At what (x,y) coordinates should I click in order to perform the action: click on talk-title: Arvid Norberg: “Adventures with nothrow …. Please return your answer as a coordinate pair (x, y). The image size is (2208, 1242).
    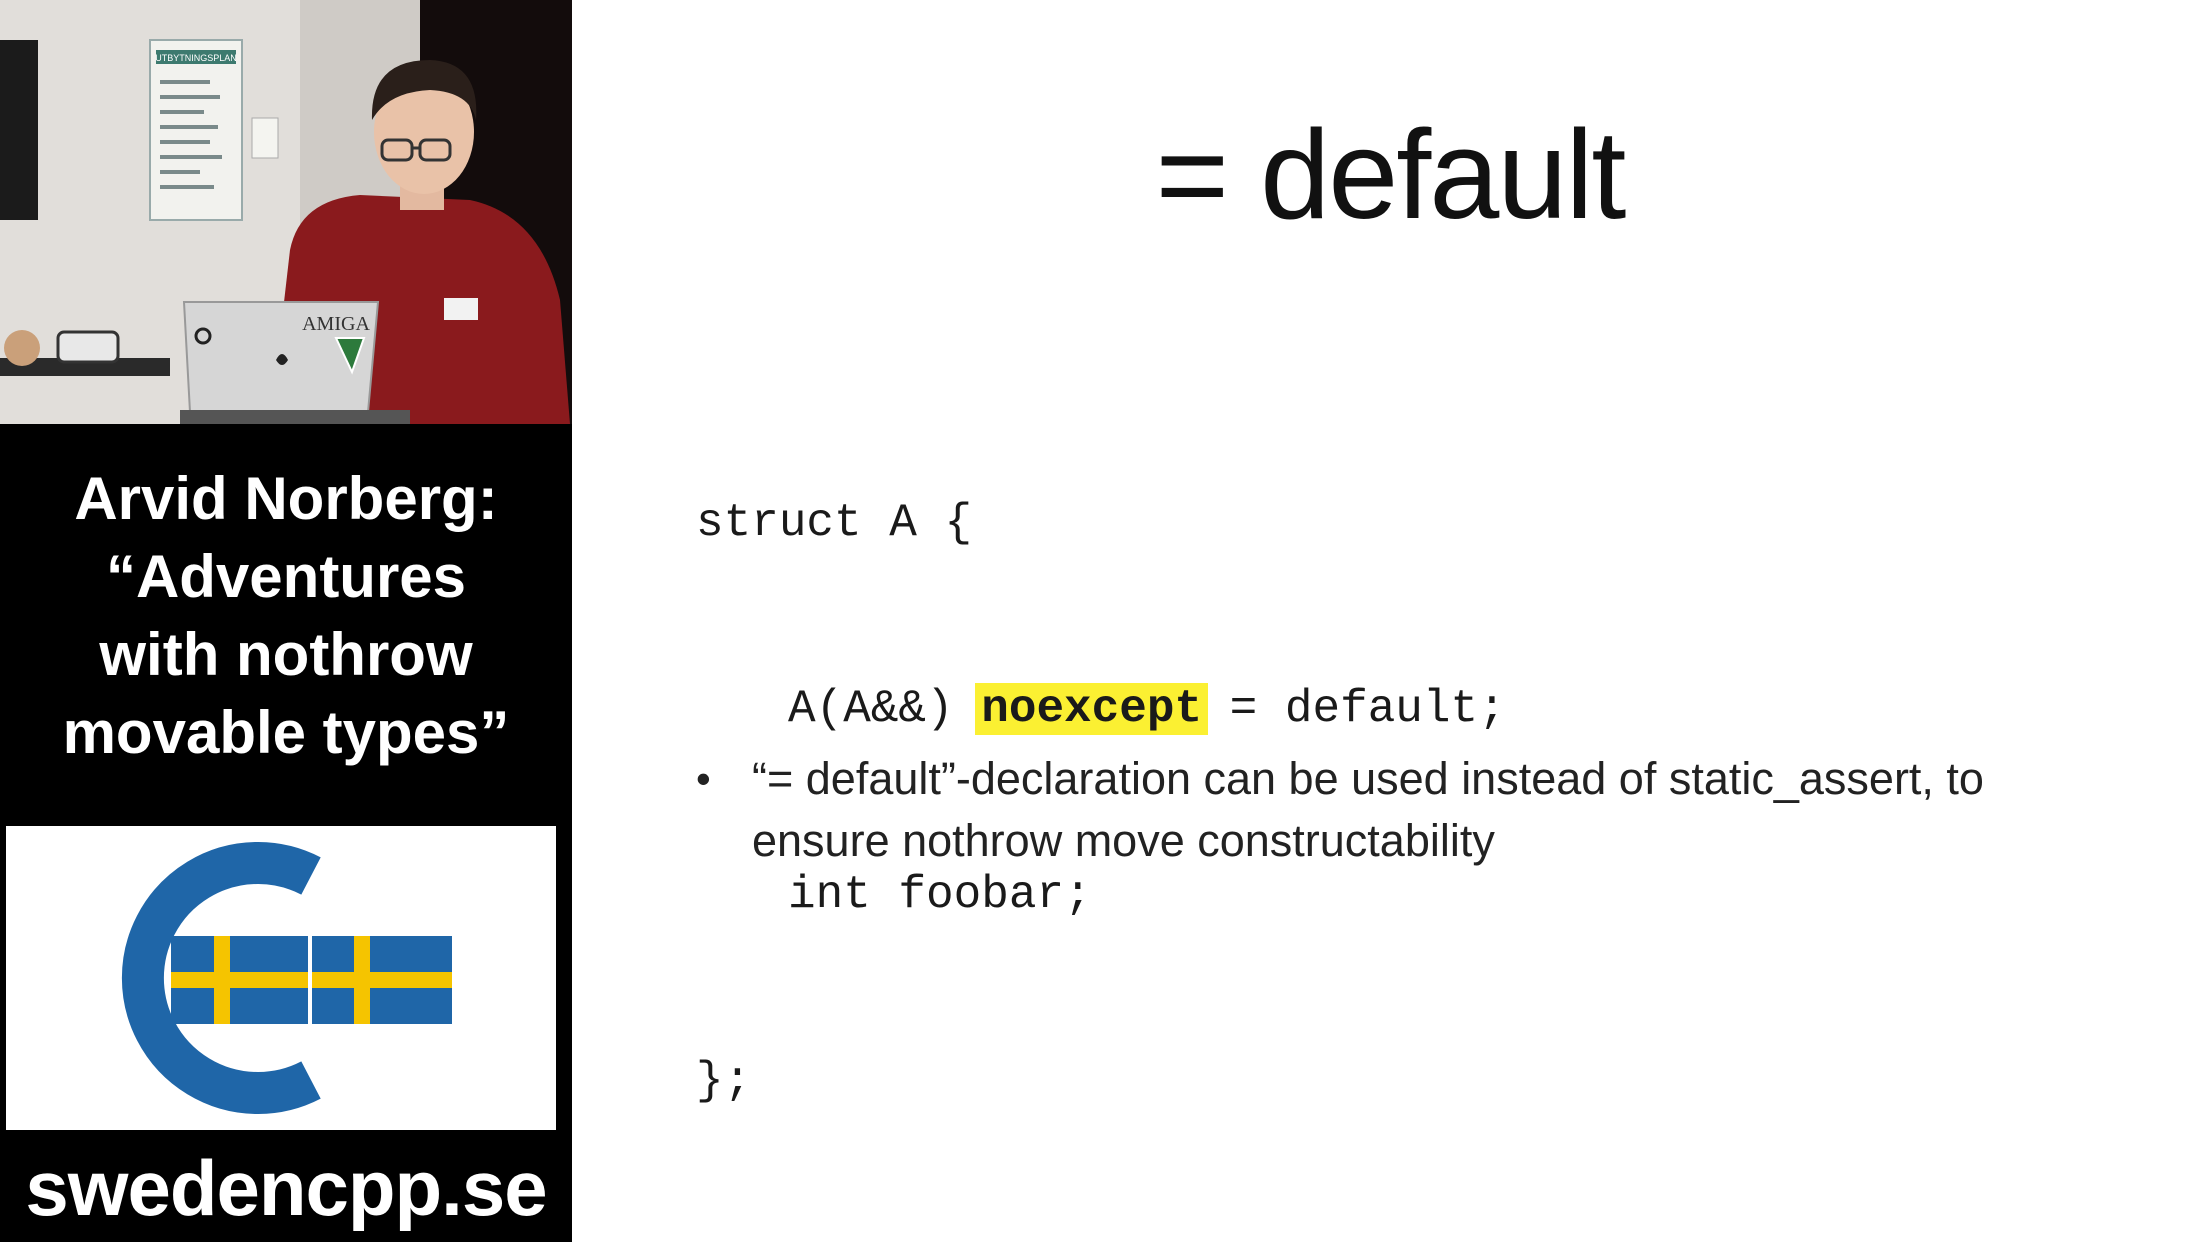
    Looking at the image, I should click on (286, 616).